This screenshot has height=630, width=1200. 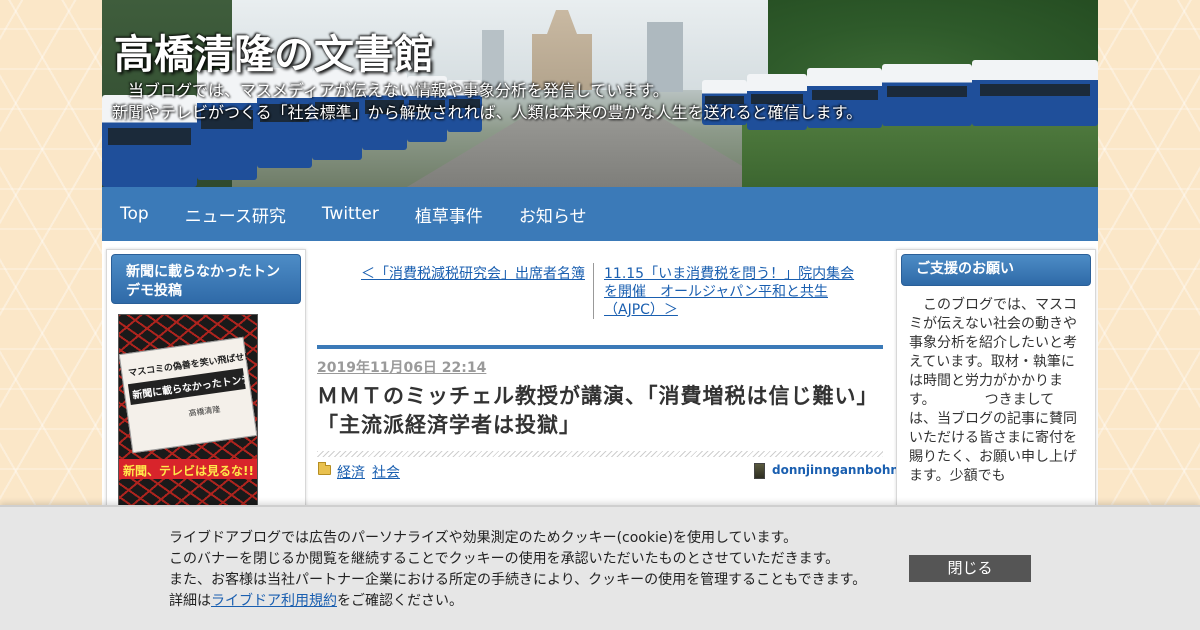 I want to click on pager-divider, so click(x=593, y=291).